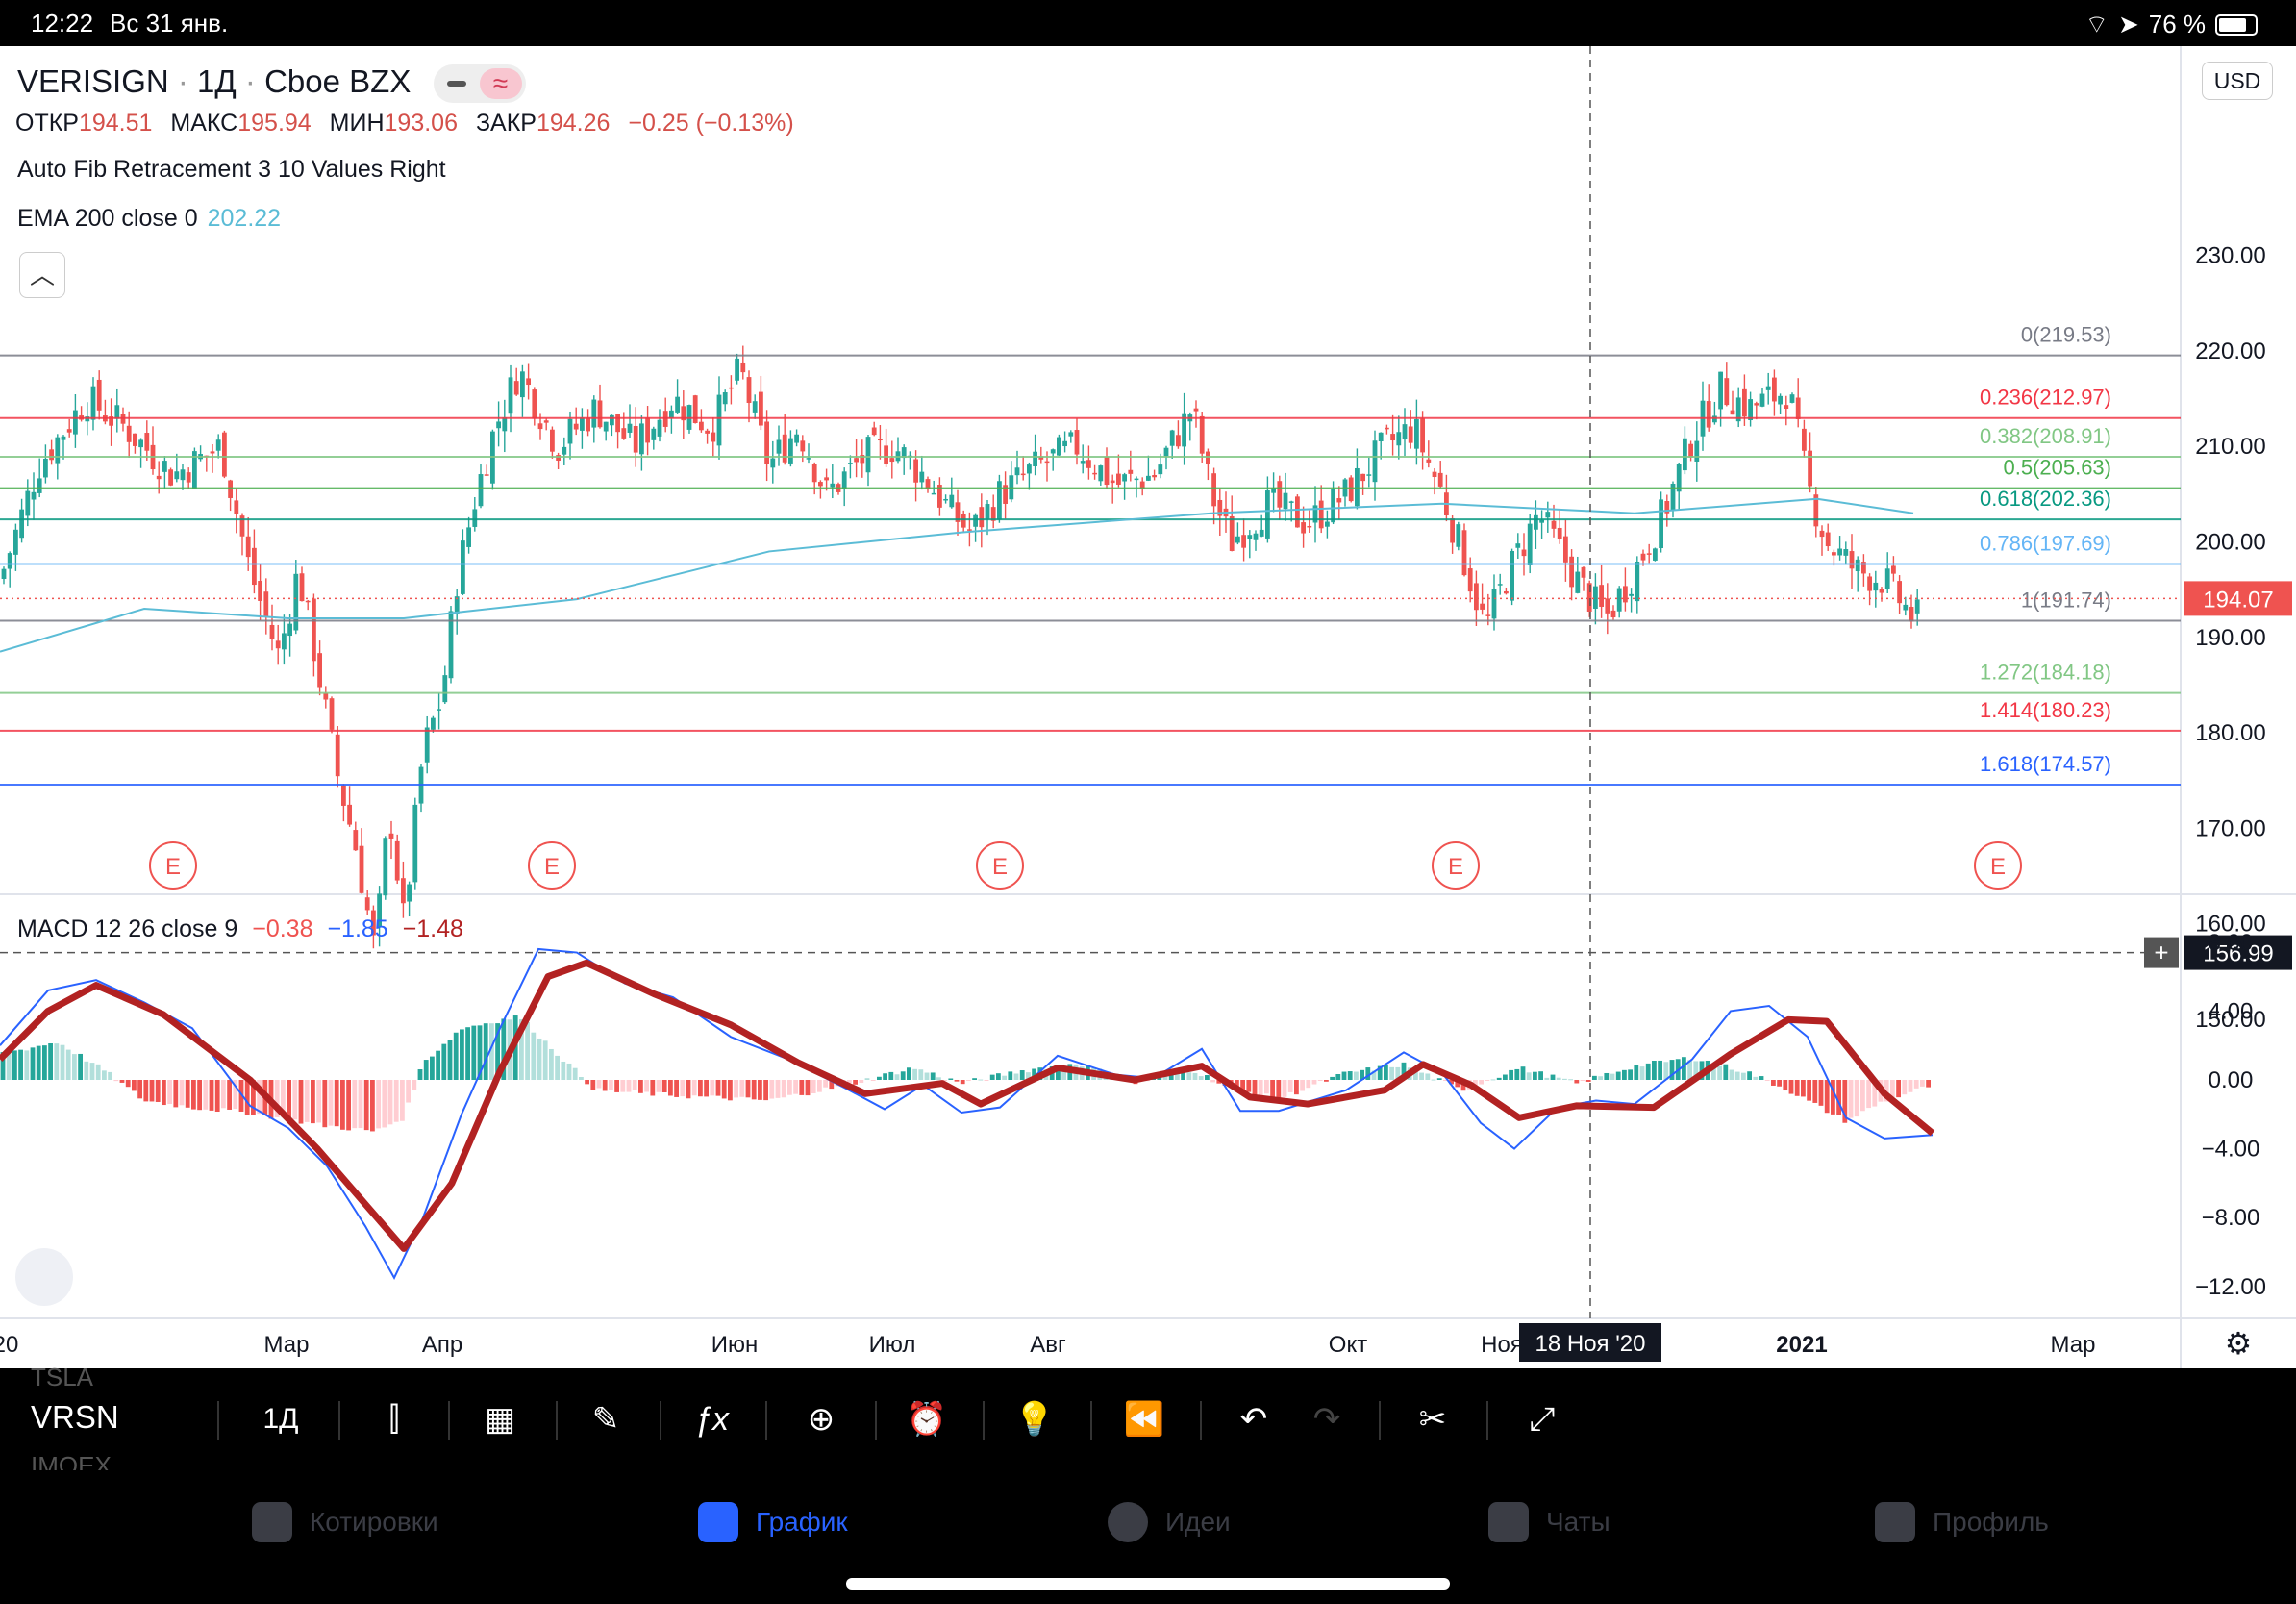 The height and width of the screenshot is (1604, 2296). What do you see at coordinates (1432, 1419) in the screenshot?
I see `tools-icon: ✂` at bounding box center [1432, 1419].